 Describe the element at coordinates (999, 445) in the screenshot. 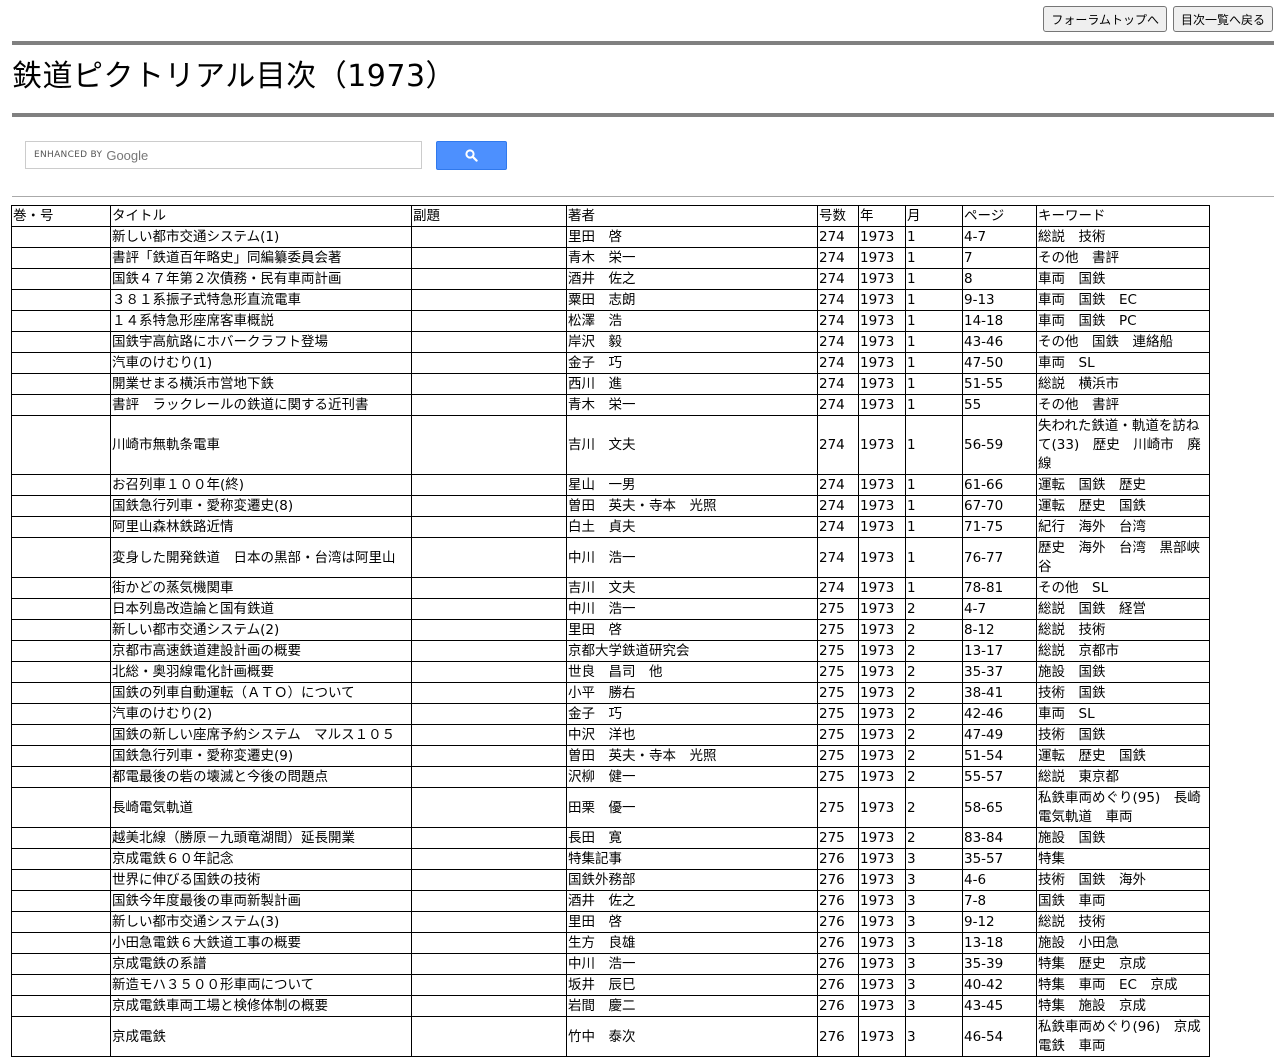

I see `table-cell: 56-59` at that location.